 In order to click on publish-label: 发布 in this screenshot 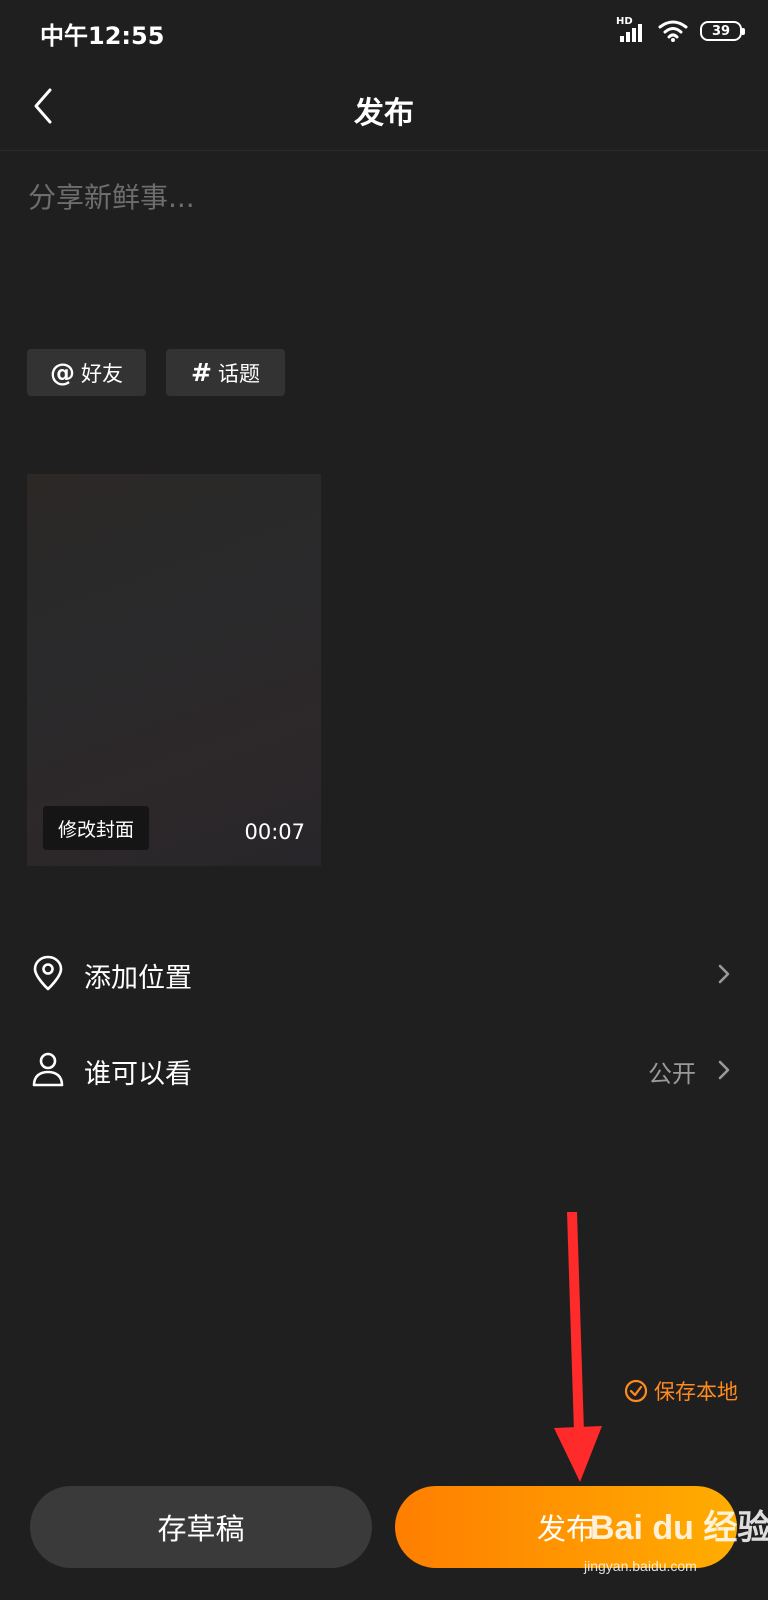, I will do `click(565, 1529)`.